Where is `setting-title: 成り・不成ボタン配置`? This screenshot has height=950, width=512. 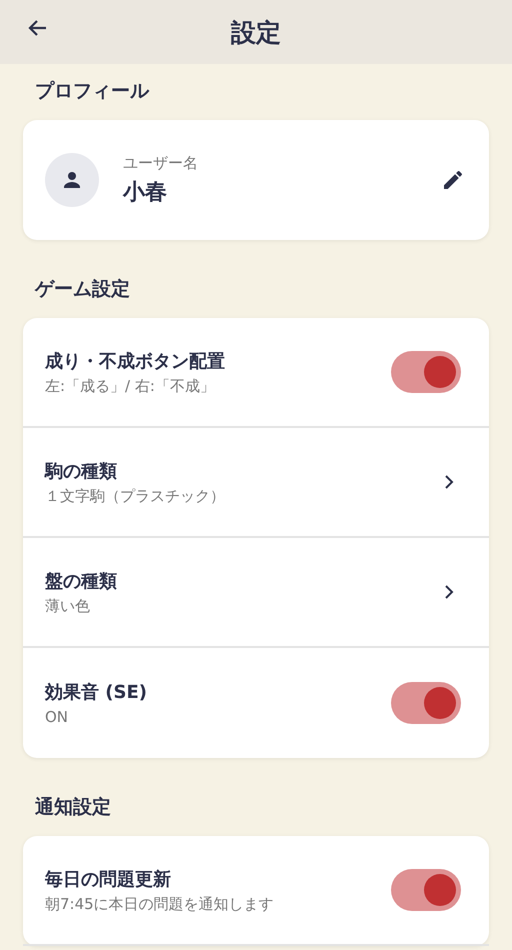 setting-title: 成り・不成ボタン配置 is located at coordinates (135, 361).